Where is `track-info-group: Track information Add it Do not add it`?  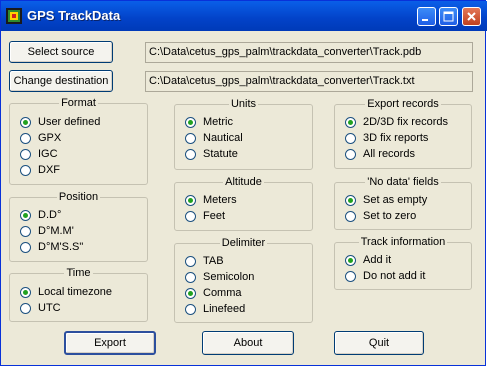
track-info-group: Track information Add it Do not add it is located at coordinates (403, 263).